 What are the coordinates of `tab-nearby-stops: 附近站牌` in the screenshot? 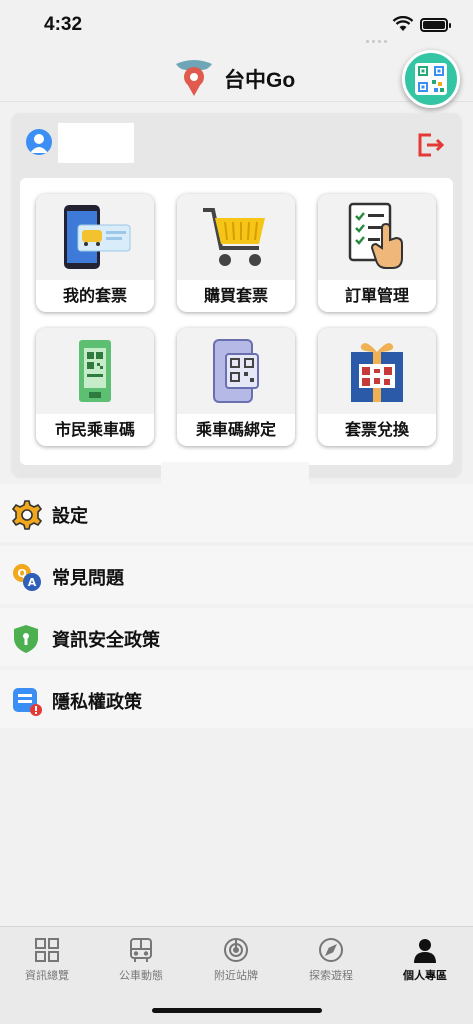 It's located at (236, 959).